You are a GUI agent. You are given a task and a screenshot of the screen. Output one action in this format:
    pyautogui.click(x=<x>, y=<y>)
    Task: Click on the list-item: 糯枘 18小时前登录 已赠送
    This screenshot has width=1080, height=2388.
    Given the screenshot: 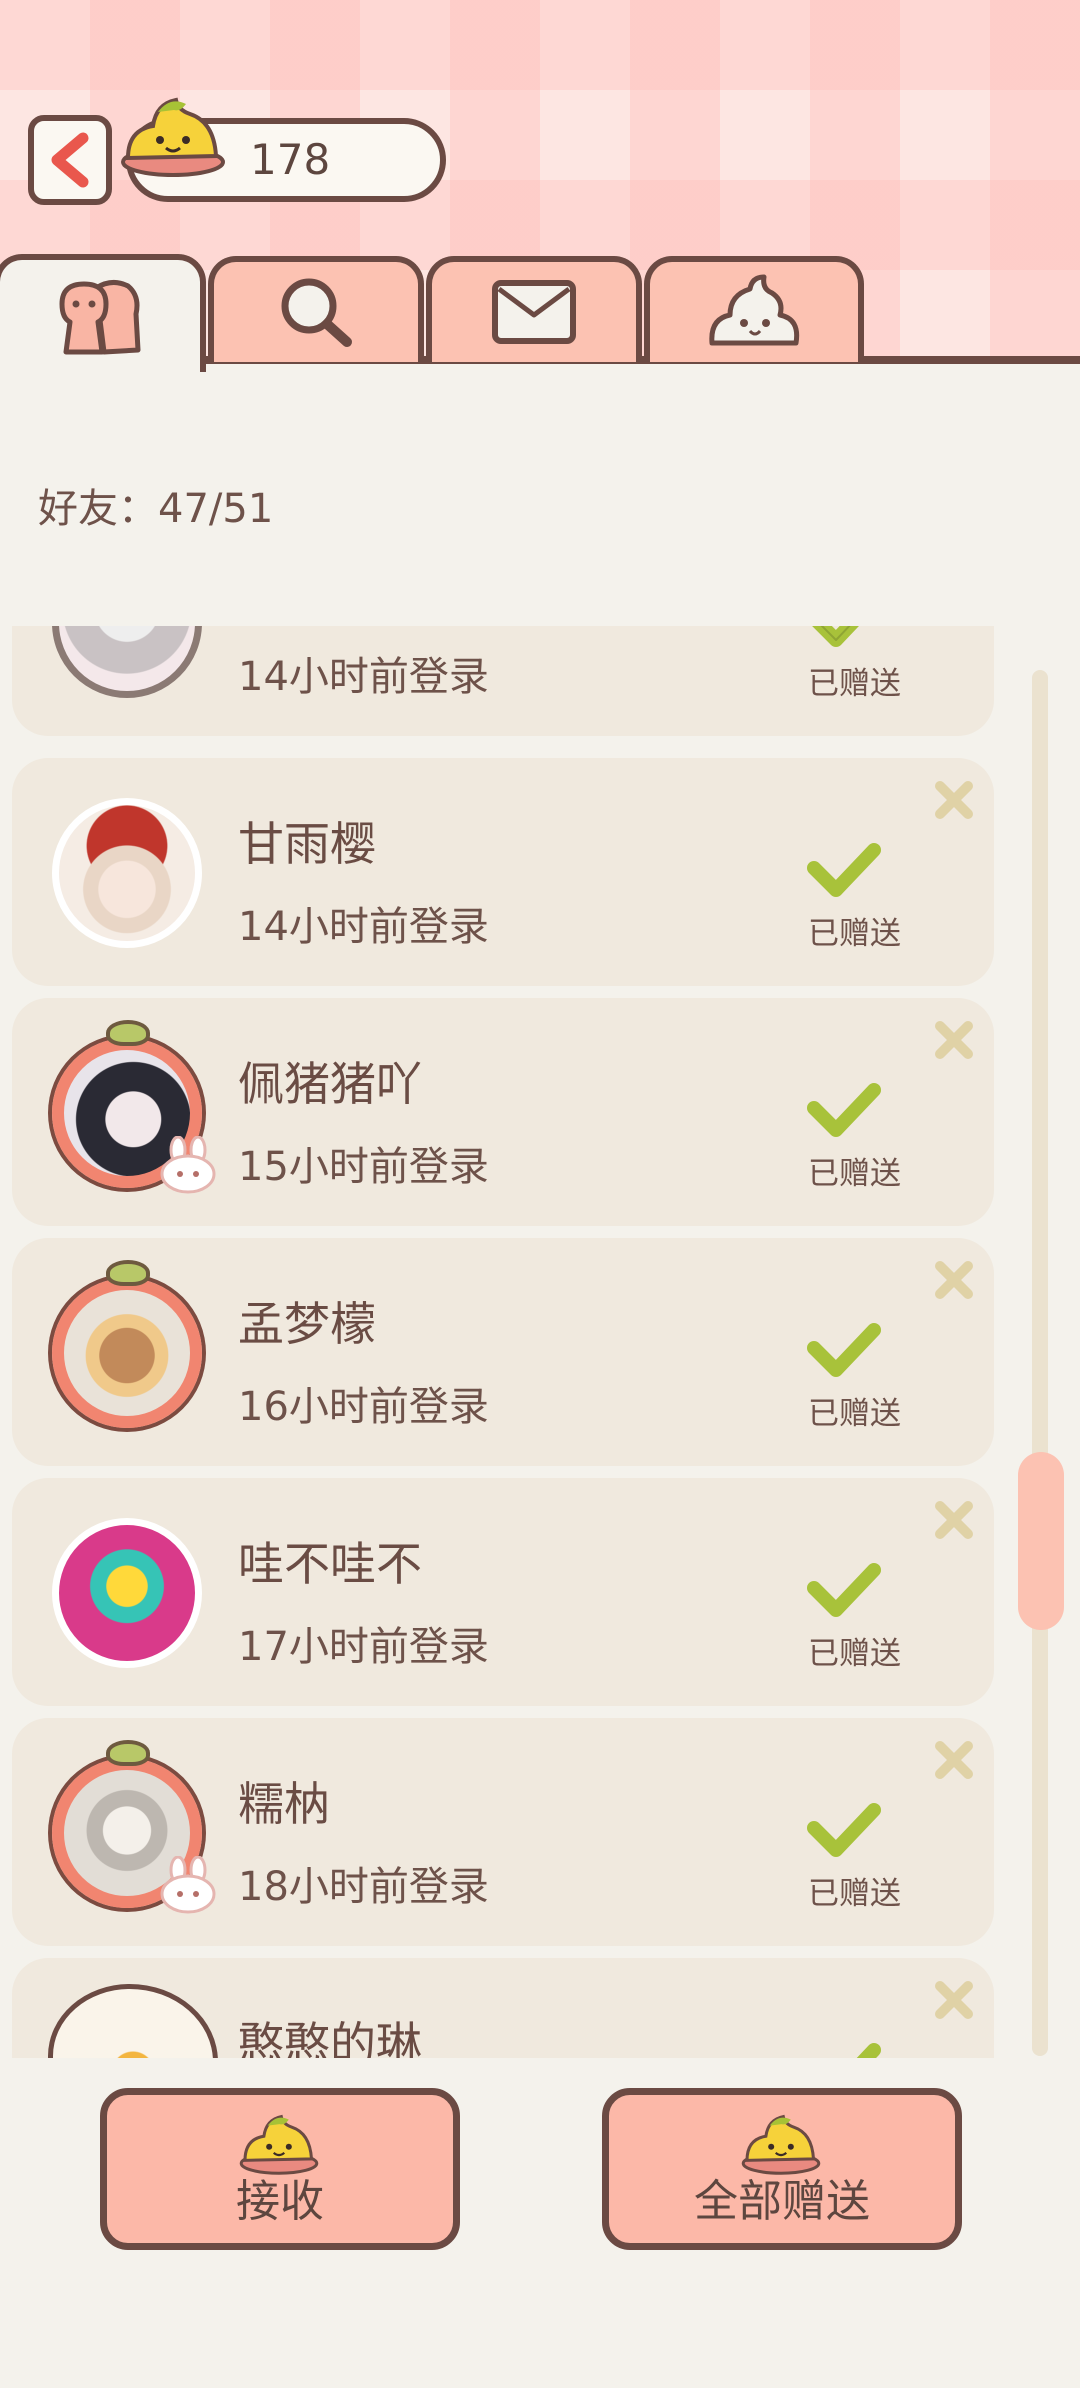 What is the action you would take?
    pyautogui.click(x=503, y=1832)
    